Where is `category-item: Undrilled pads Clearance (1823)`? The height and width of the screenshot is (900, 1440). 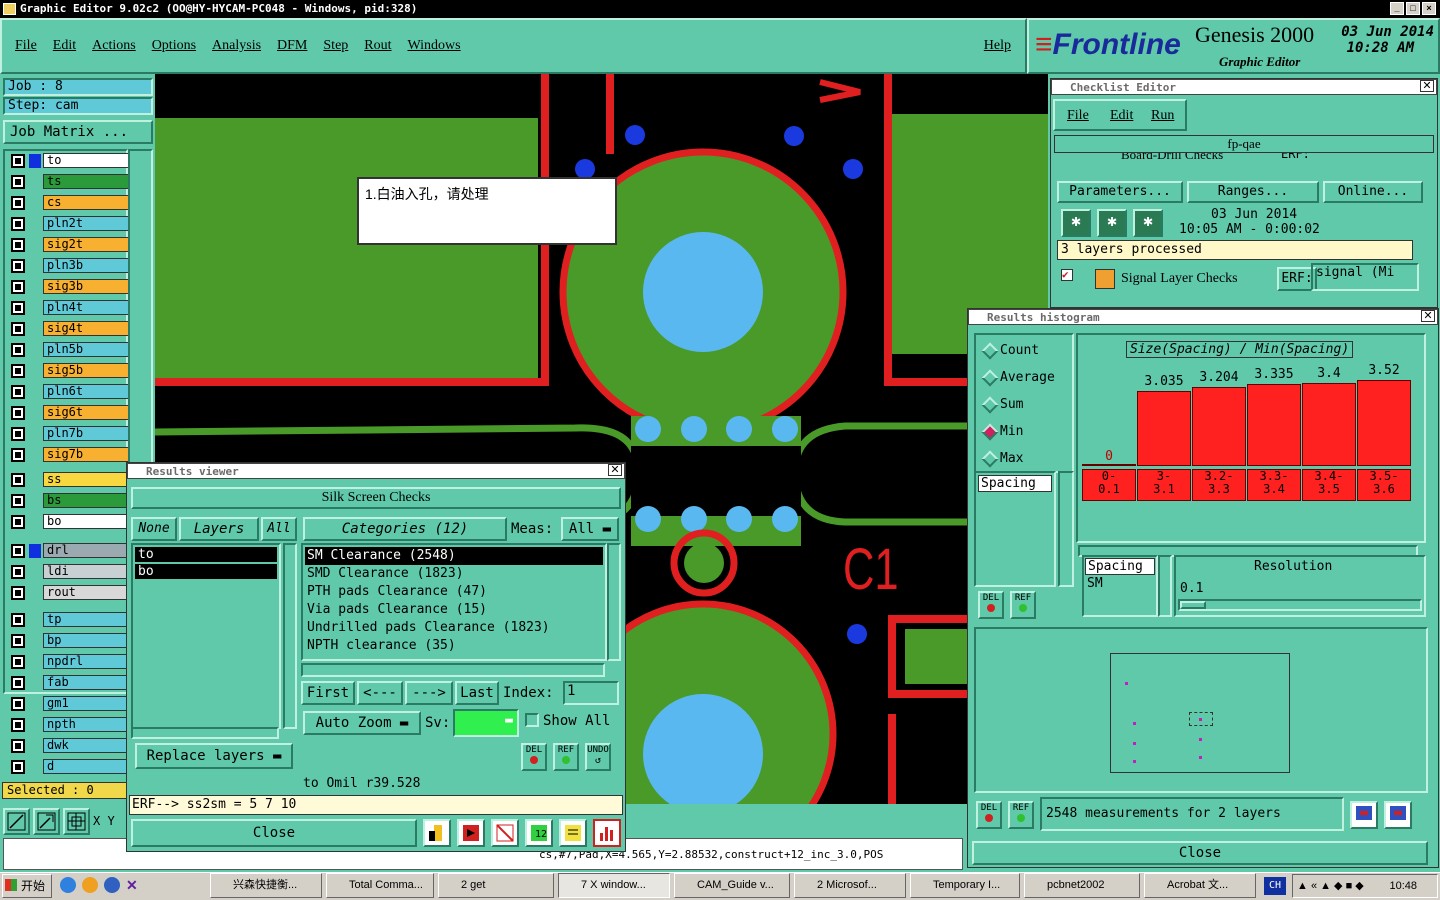 category-item: Undrilled pads Clearance (1823) is located at coordinates (454, 628).